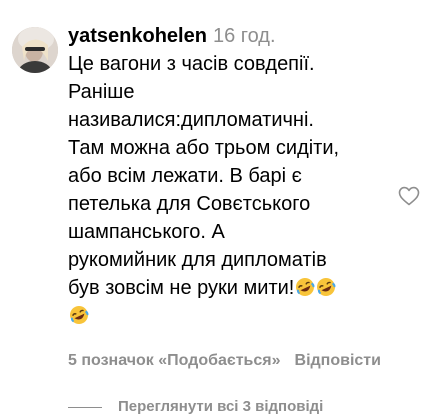 The height and width of the screenshot is (415, 428). What do you see at coordinates (181, 288) in the screenshot?
I see `comment-text-segment: був зовсім не руки мити!` at bounding box center [181, 288].